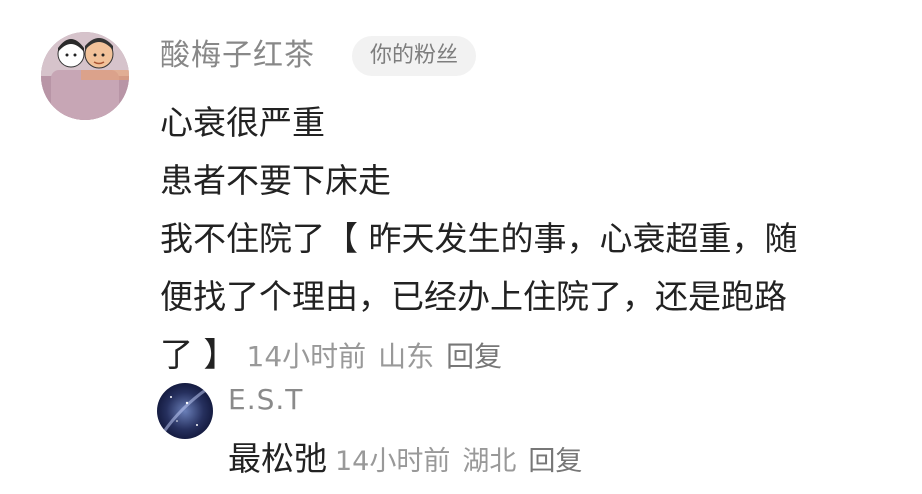  I want to click on reply-avatar-image, so click(185, 411).